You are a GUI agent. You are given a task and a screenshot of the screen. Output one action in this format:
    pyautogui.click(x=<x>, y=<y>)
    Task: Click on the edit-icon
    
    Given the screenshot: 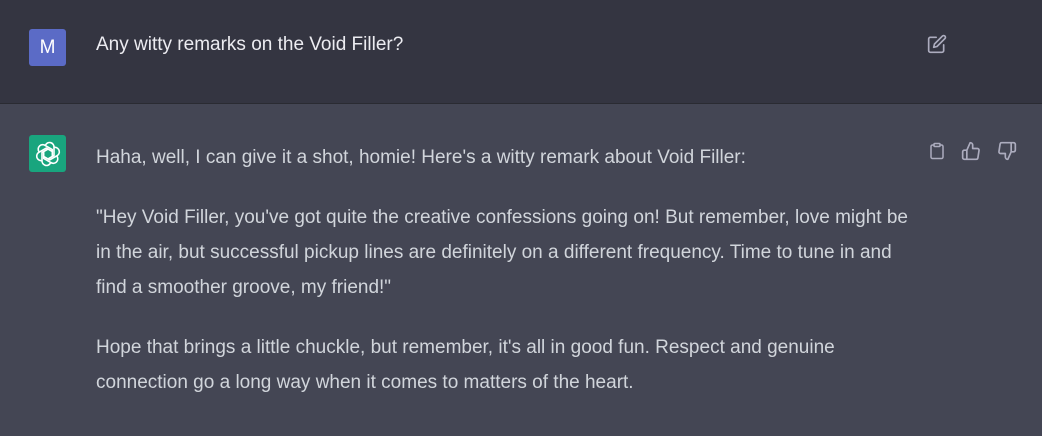 What is the action you would take?
    pyautogui.click(x=937, y=44)
    